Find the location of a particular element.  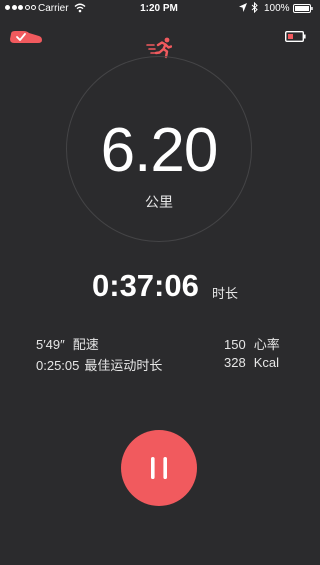

shoe-icon is located at coordinates (26, 37).